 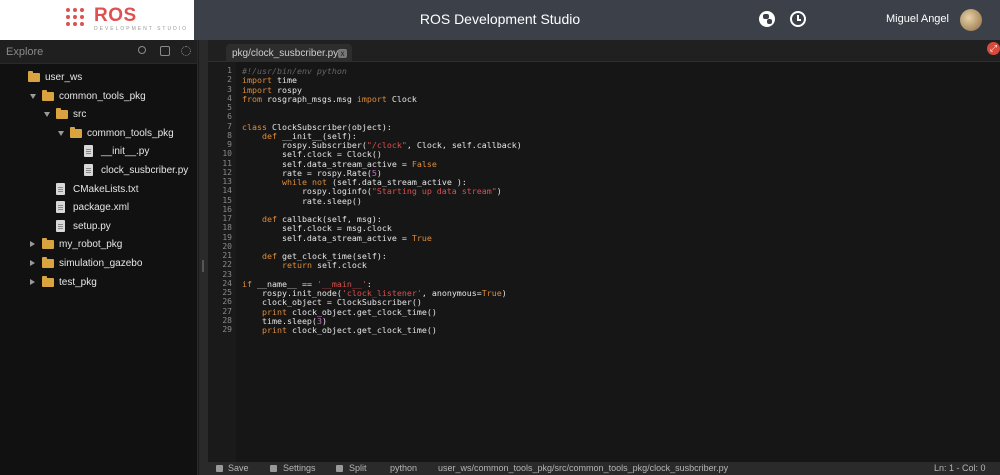 I want to click on line-number: 21, so click(x=227, y=255).